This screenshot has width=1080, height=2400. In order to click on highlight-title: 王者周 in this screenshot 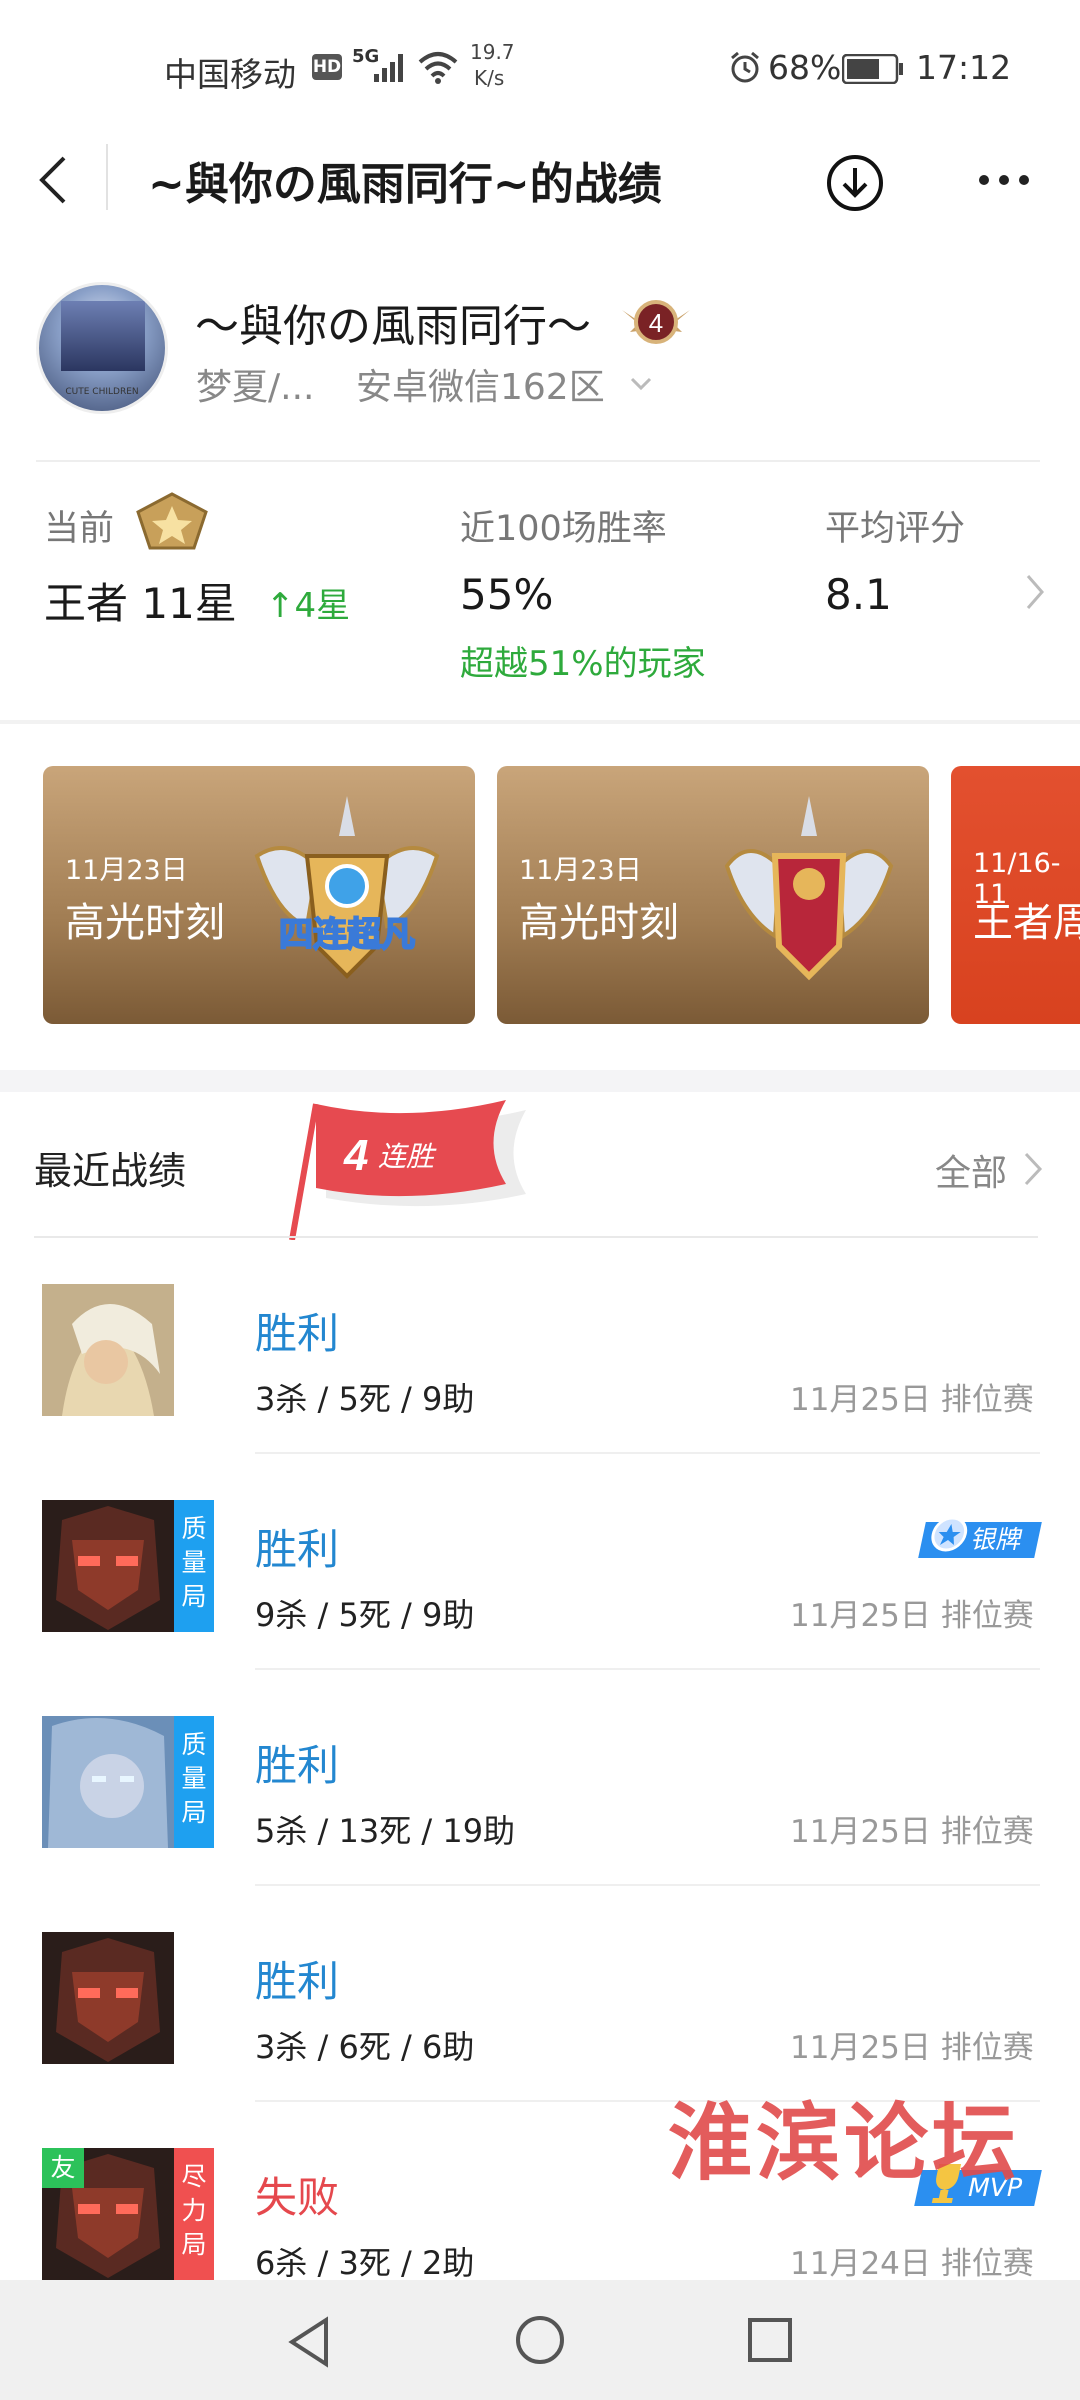, I will do `click(1026, 923)`.